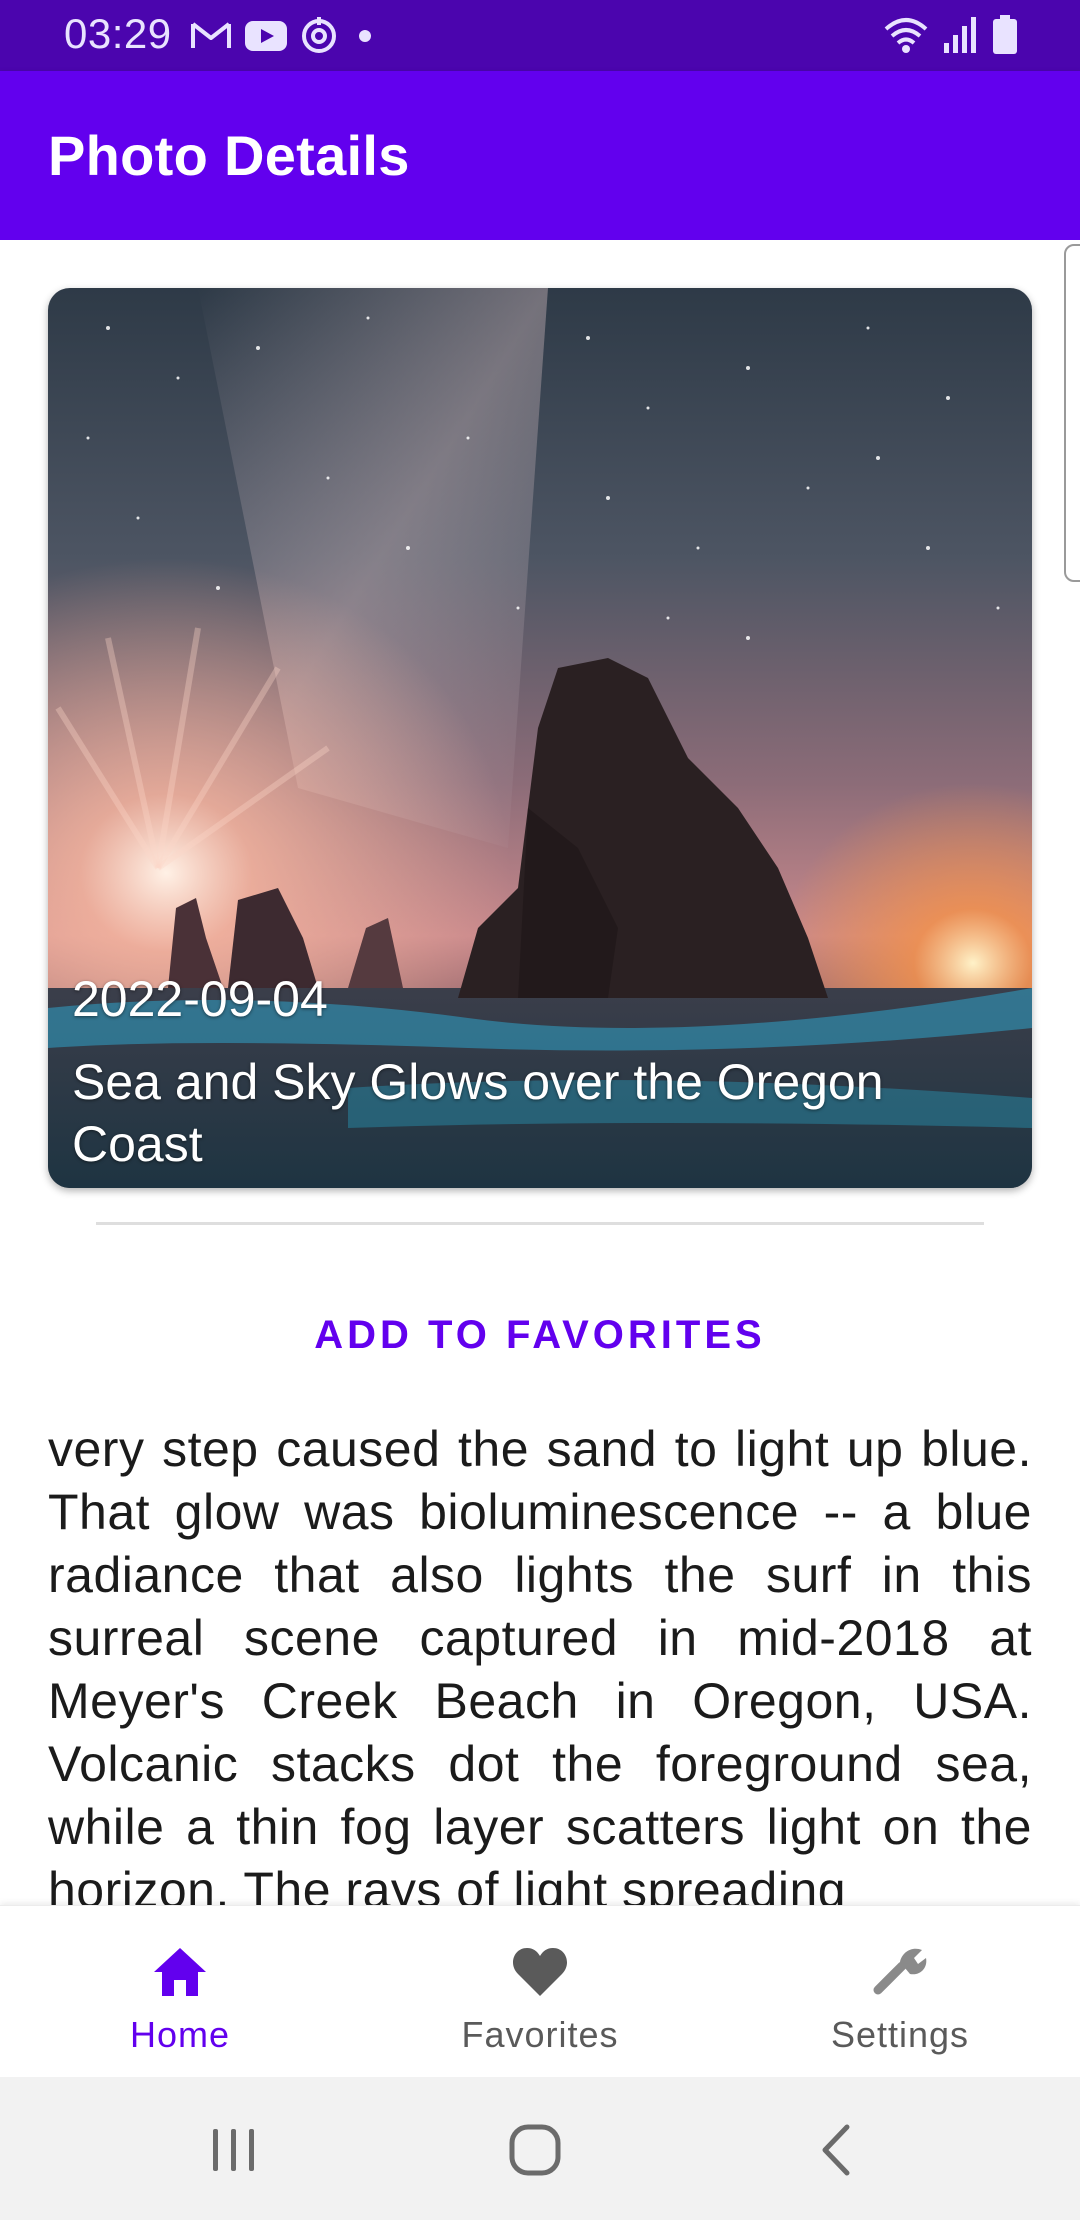 The image size is (1080, 2220). I want to click on scroll-indicator, so click(1072, 413).